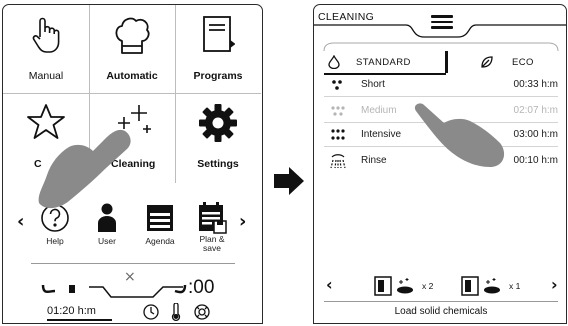  What do you see at coordinates (428, 286) in the screenshot?
I see `chemical-count: x 2` at bounding box center [428, 286].